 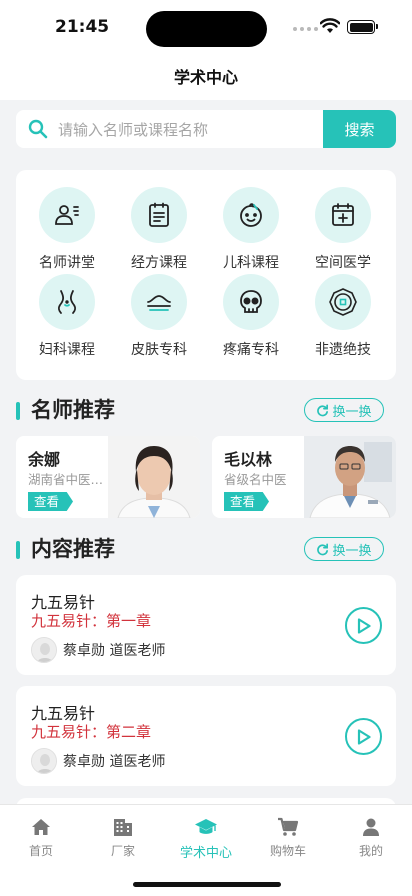 What do you see at coordinates (41, 827) in the screenshot?
I see `home-icon` at bounding box center [41, 827].